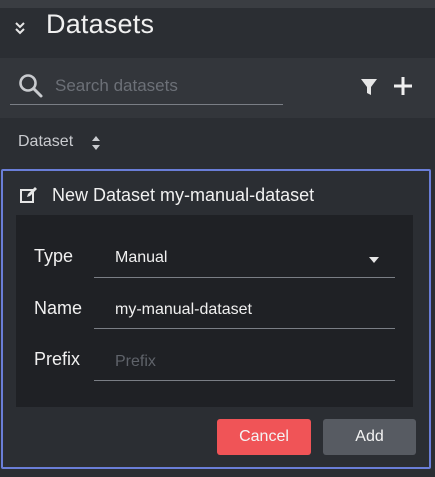  Describe the element at coordinates (369, 87) in the screenshot. I see `filter-icon` at that location.